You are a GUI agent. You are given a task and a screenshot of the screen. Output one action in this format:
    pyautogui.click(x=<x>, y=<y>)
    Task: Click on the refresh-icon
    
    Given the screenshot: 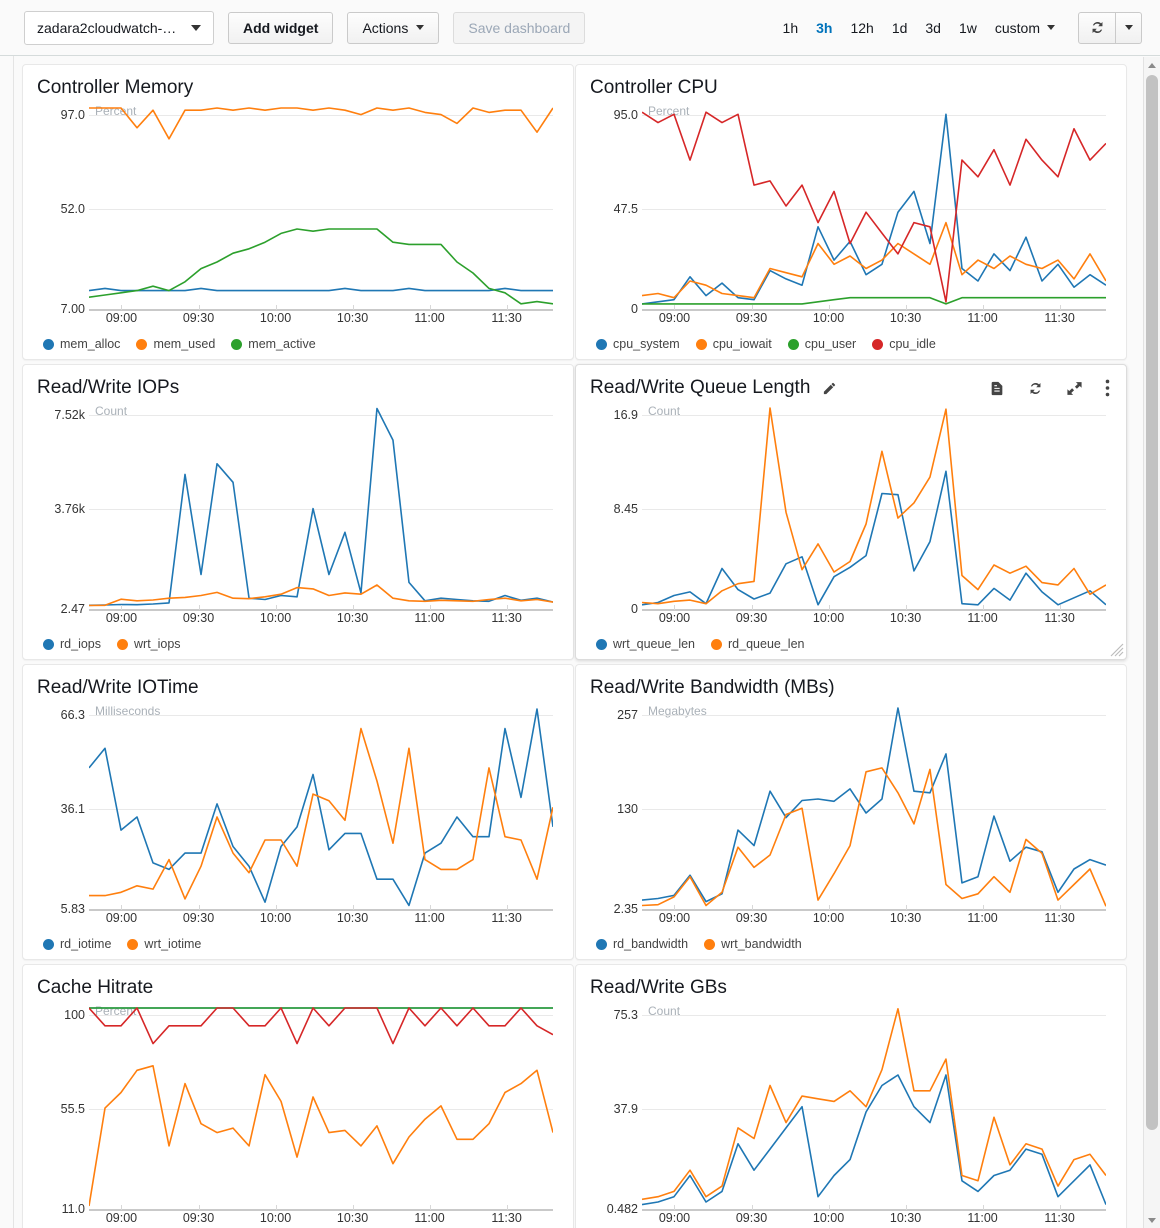 What is the action you would take?
    pyautogui.click(x=1097, y=27)
    